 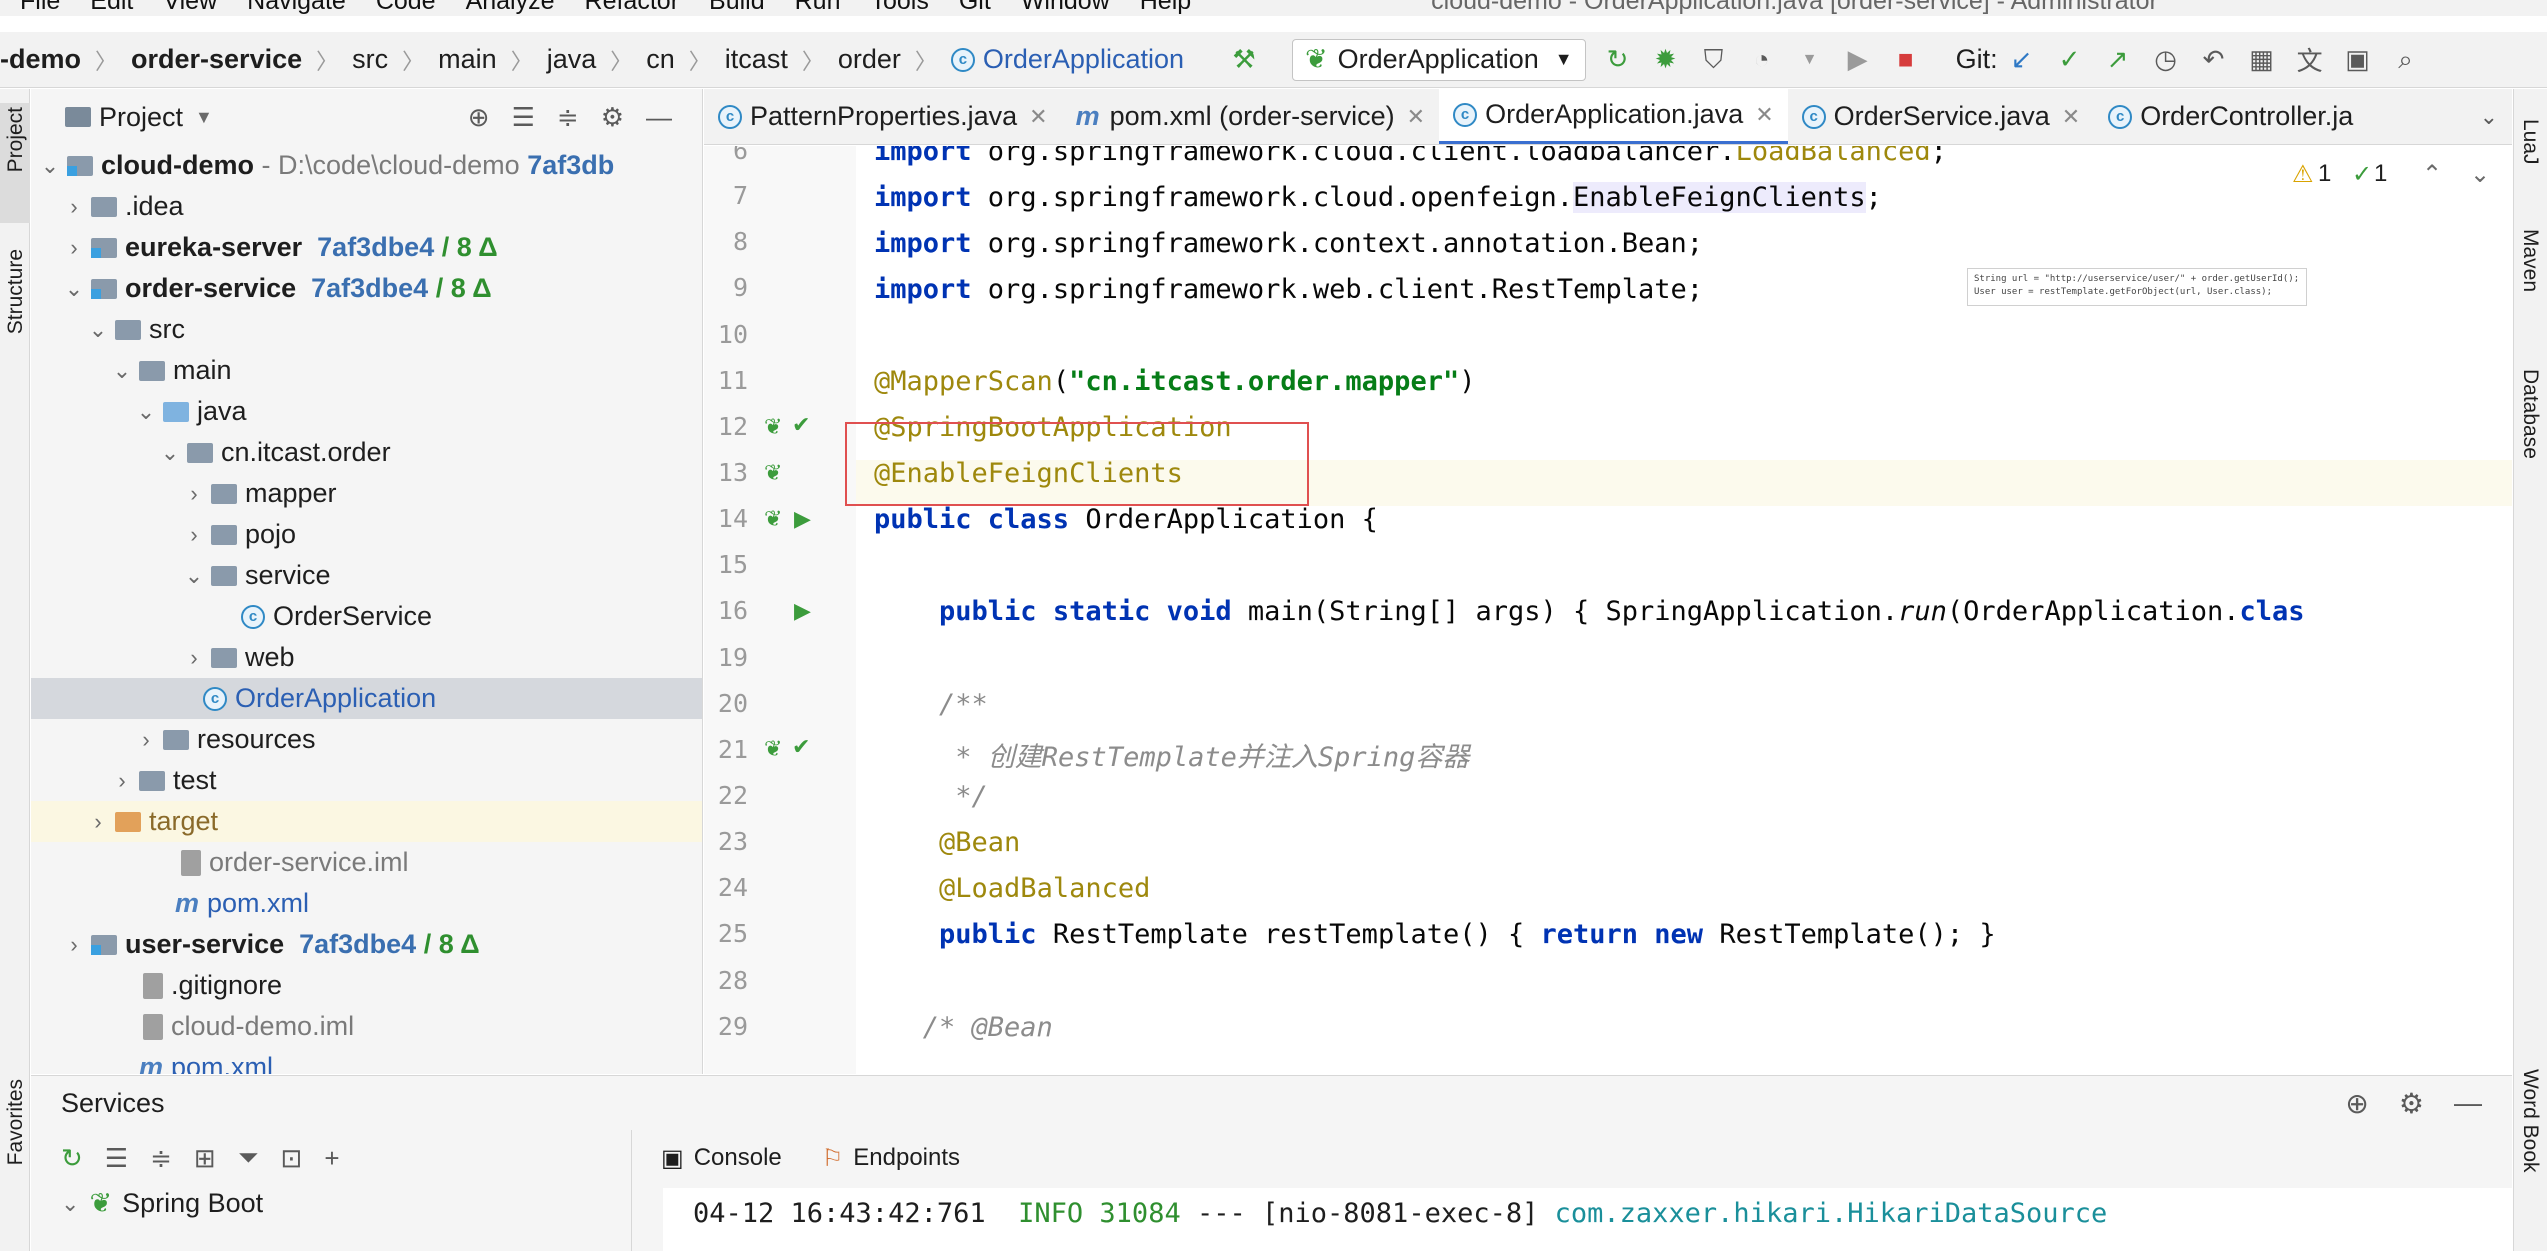 I want to click on tree-item-web: › web, so click(x=366, y=657).